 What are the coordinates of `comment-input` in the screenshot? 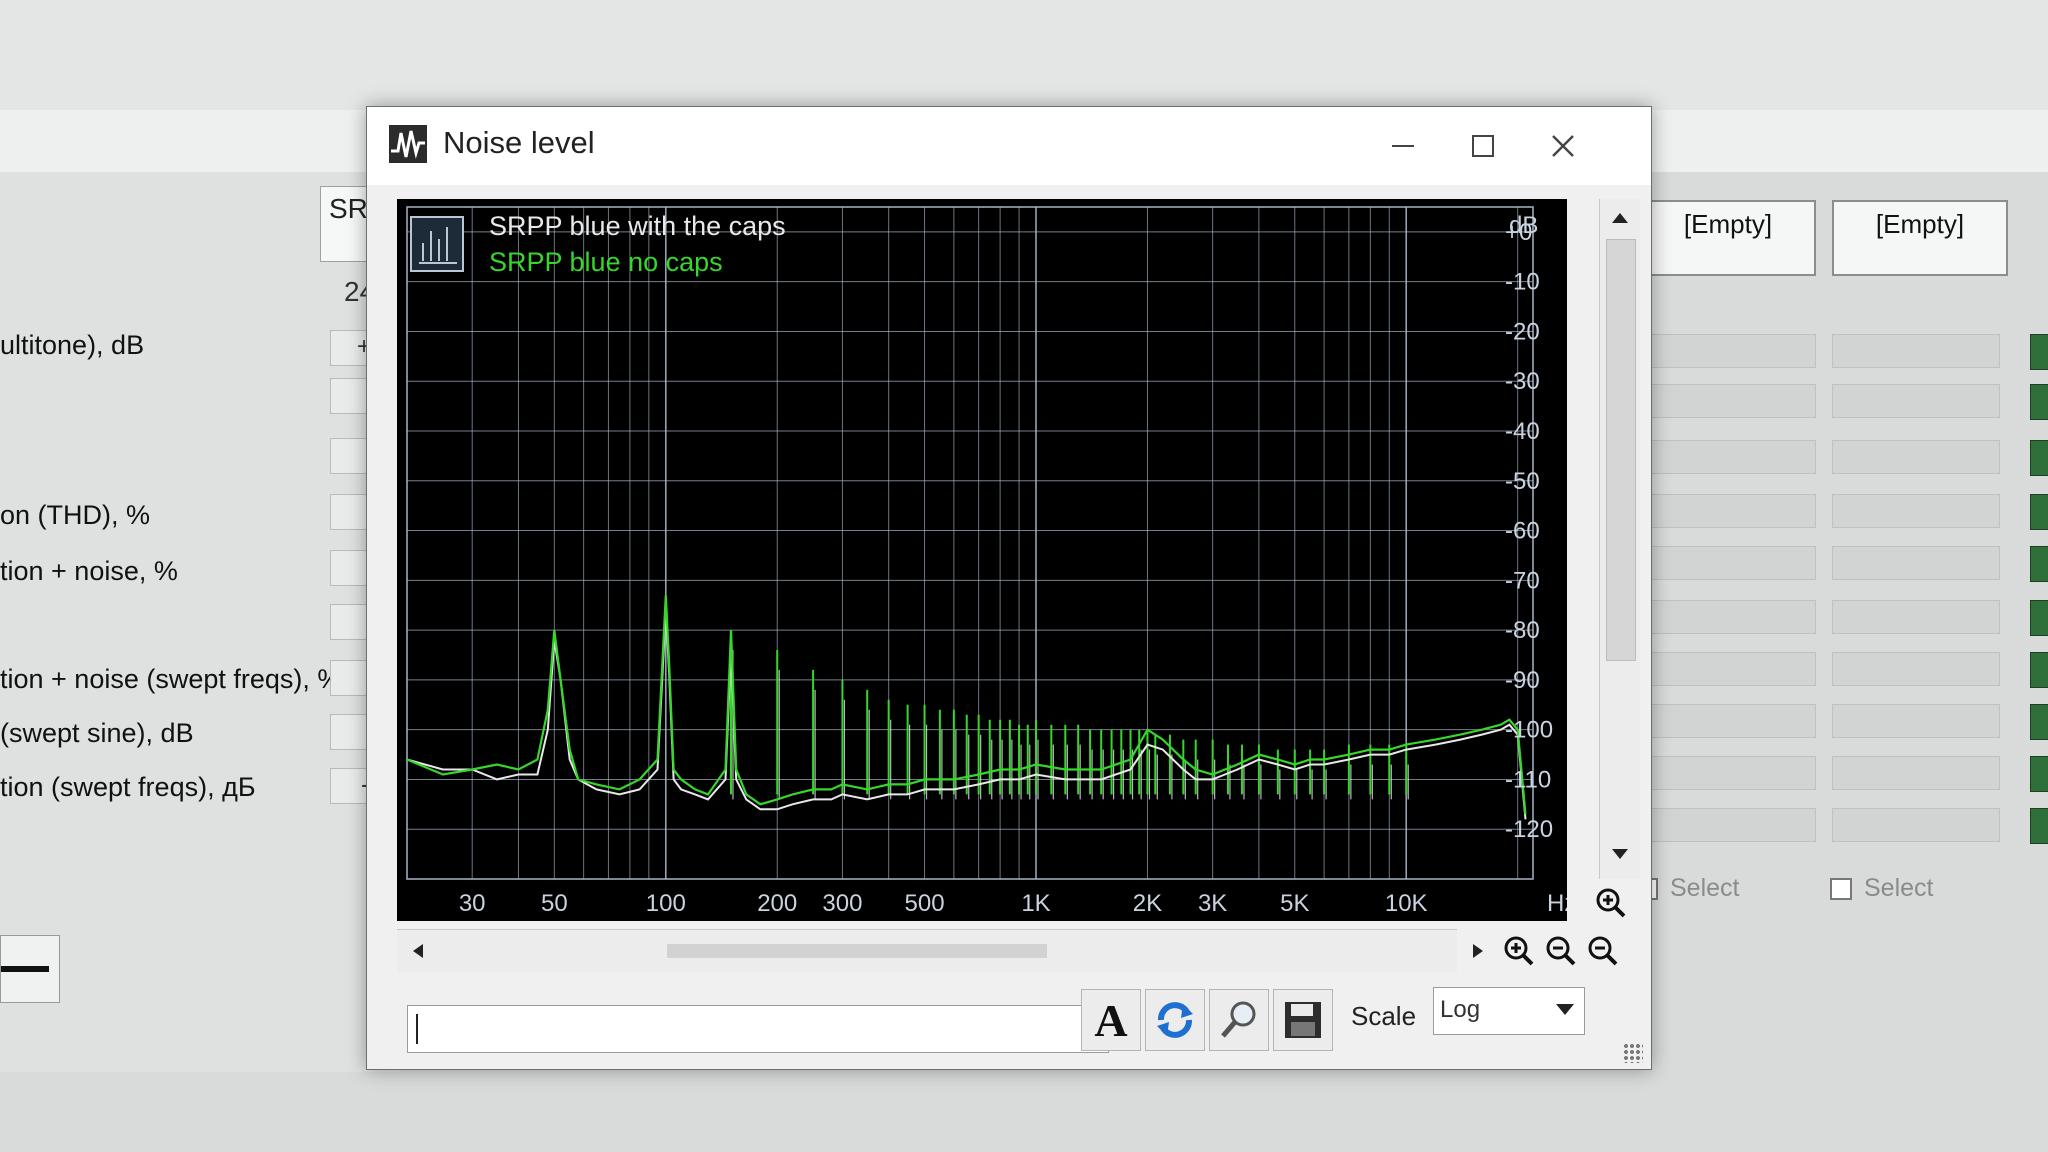 It's located at (758, 1029).